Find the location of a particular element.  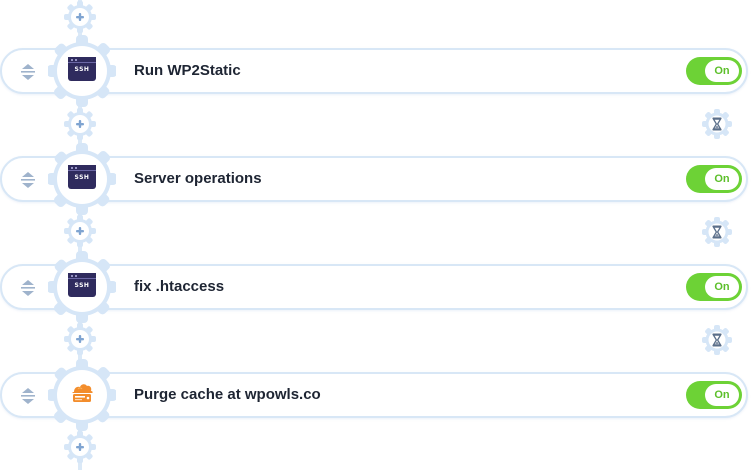

step-title: Purge cache at wpowls.co is located at coordinates (227, 395).